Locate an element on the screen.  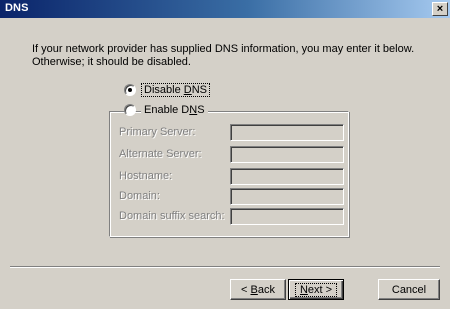
domain-suffix-search-input is located at coordinates (287, 216).